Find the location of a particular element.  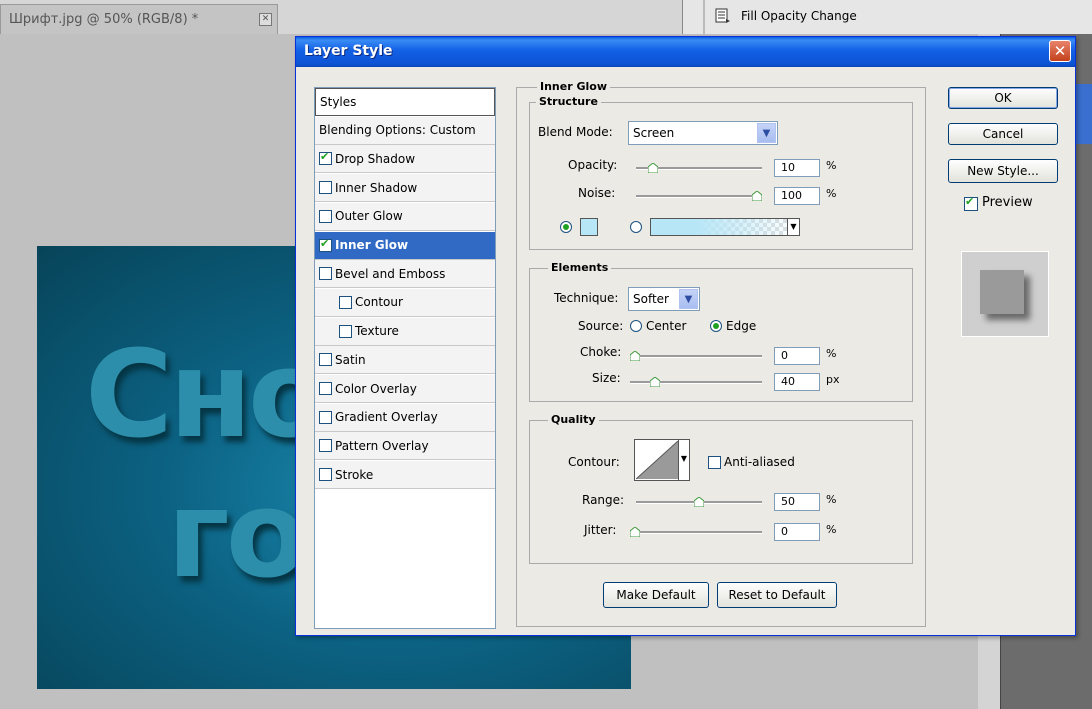

glow-color-swatch is located at coordinates (589, 227).